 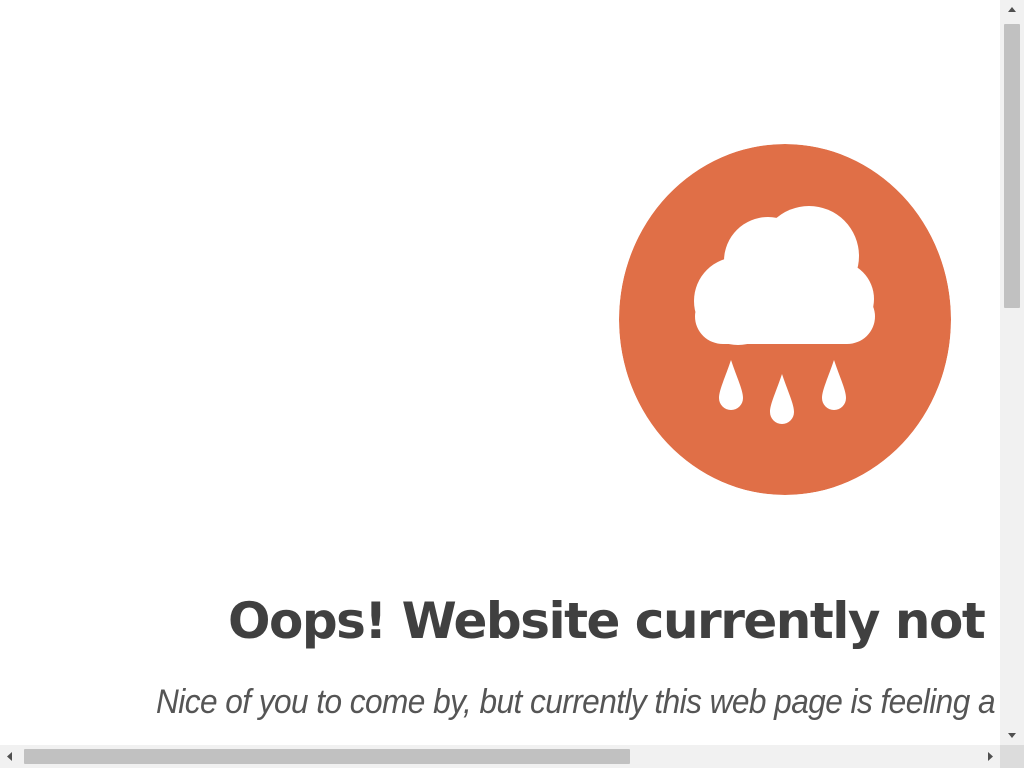 What do you see at coordinates (1012, 756) in the screenshot?
I see `scrollbar-corner` at bounding box center [1012, 756].